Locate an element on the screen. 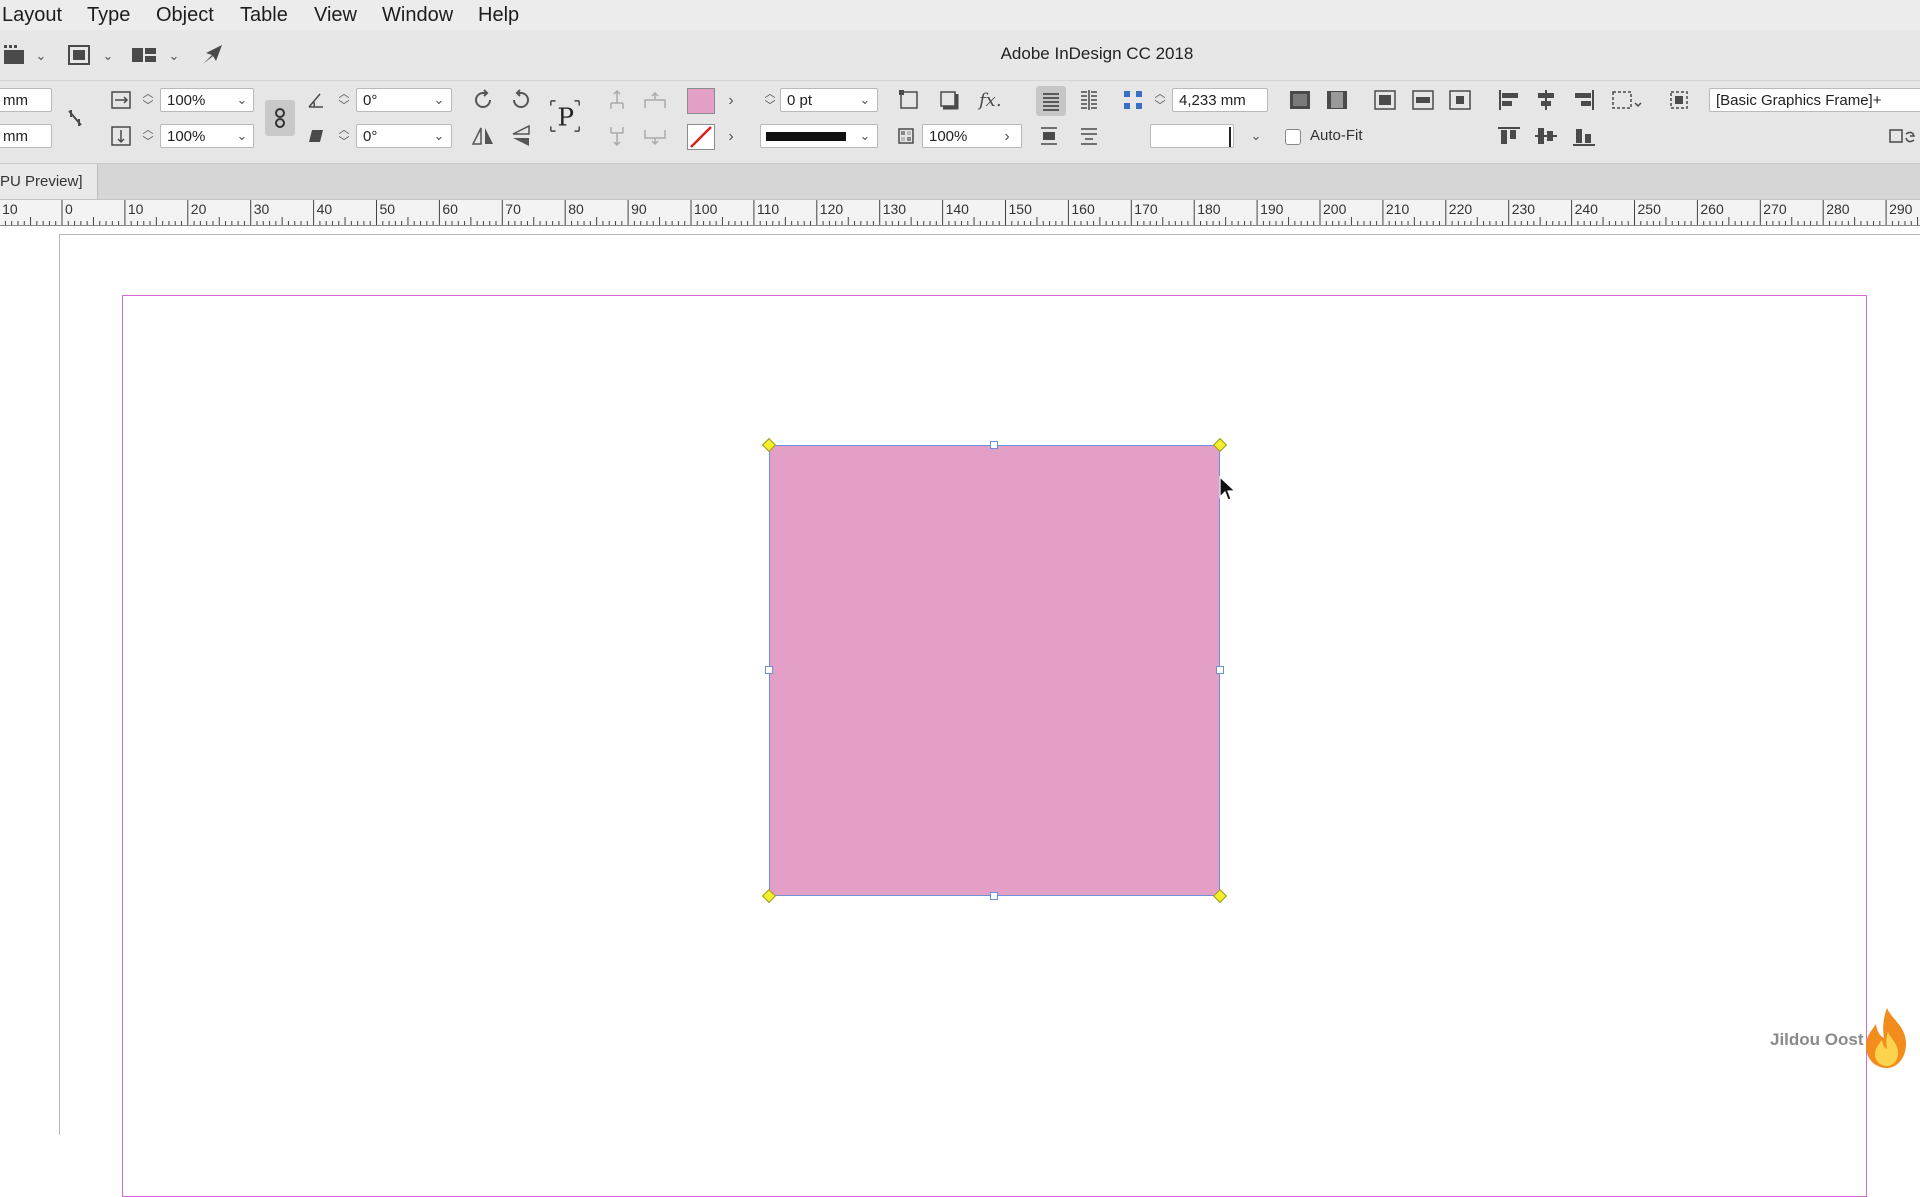 This screenshot has width=1920, height=1197. object-style-select: [Basic Graphics Frame]+ is located at coordinates (1814, 100).